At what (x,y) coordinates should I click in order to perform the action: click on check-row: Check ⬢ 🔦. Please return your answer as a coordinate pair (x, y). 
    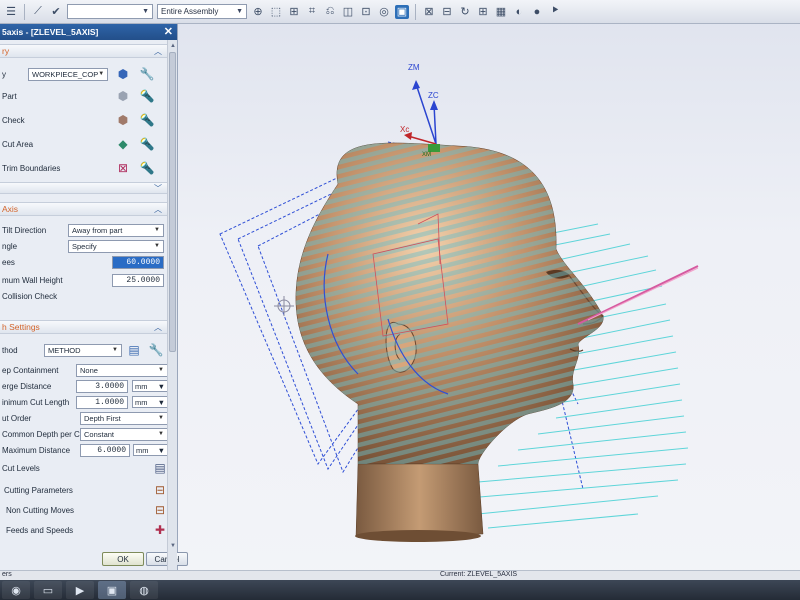
    Looking at the image, I should click on (84, 120).